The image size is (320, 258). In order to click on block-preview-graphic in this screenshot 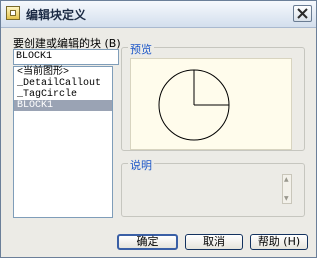, I will do `click(194, 105)`.